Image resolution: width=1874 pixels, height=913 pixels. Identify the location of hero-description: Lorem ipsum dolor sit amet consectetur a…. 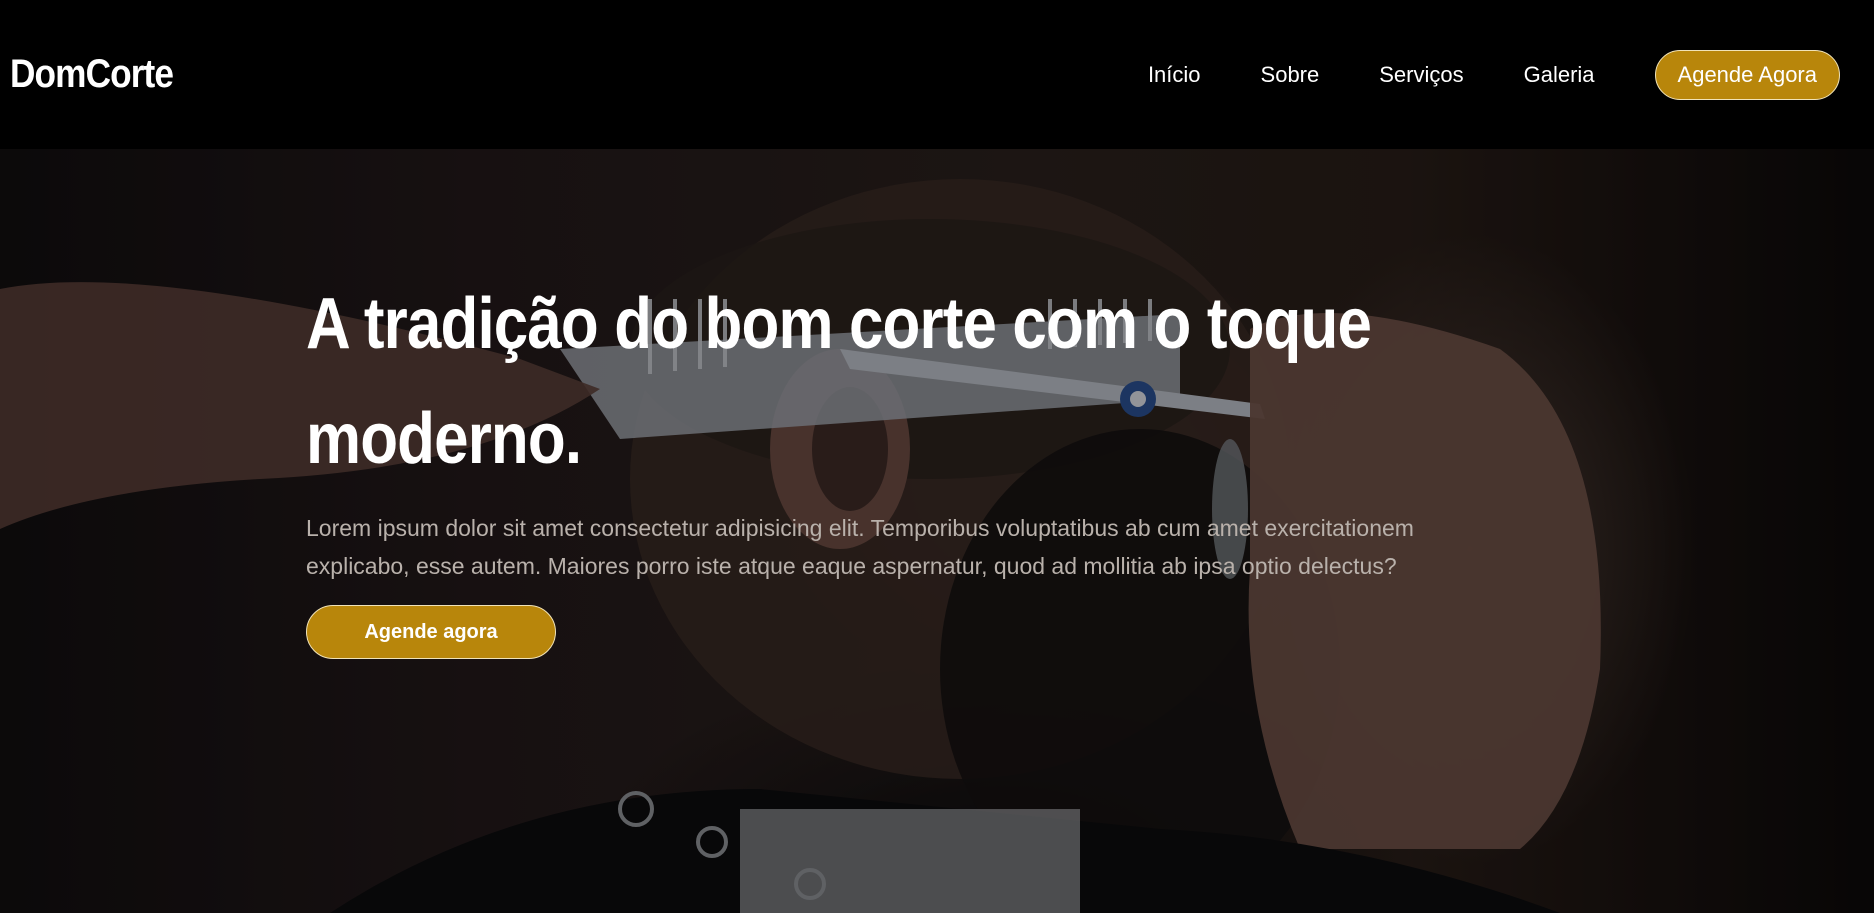
(860, 547).